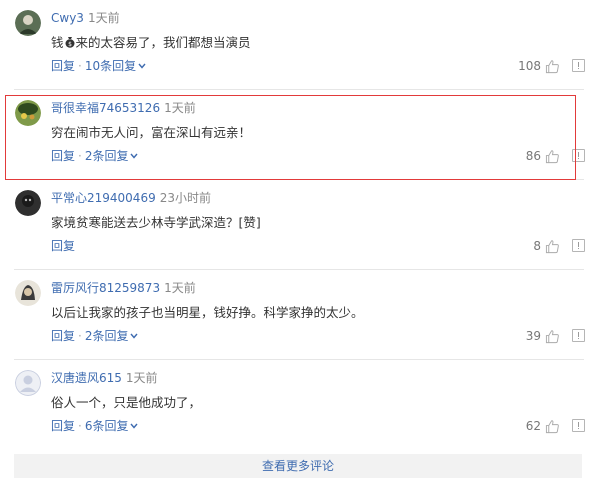 This screenshot has width=604, height=480. I want to click on comment-actions: 回复, so click(63, 246).